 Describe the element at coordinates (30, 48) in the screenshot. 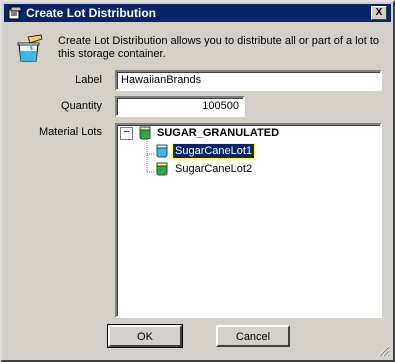

I see `beaker-pour-icon` at that location.